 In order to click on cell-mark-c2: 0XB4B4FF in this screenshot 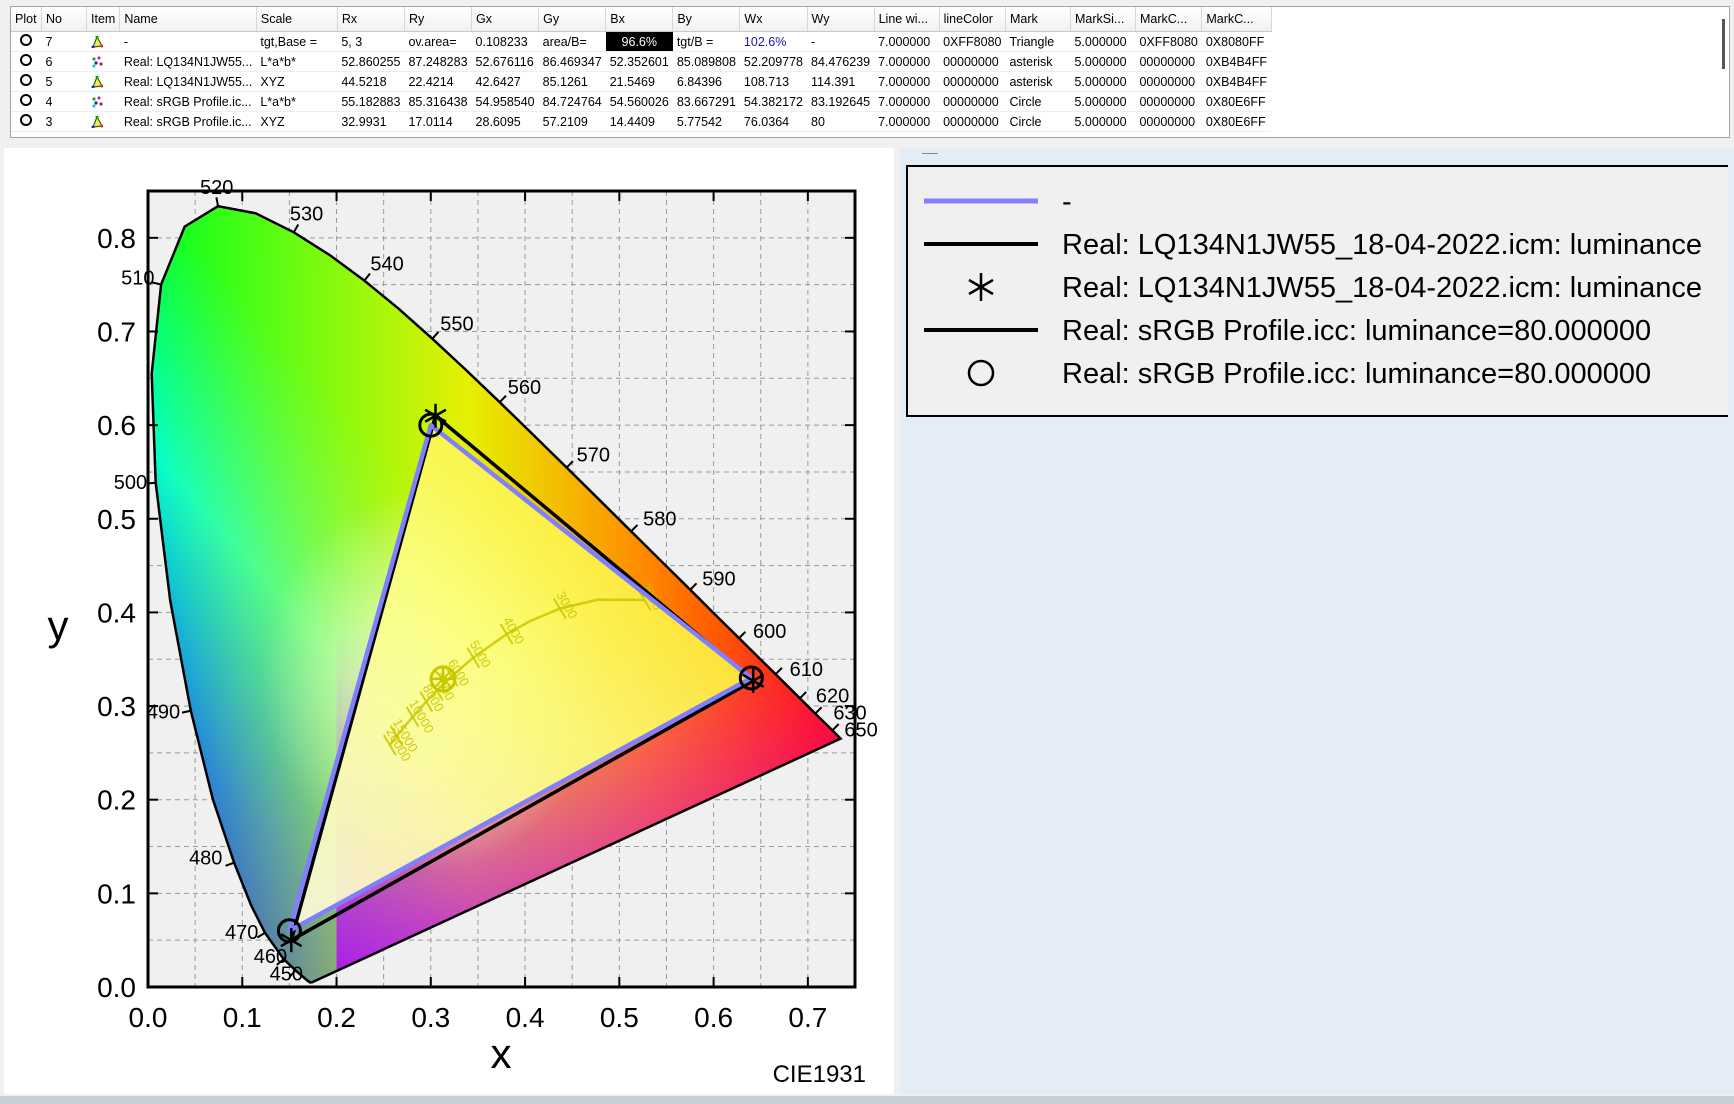, I will do `click(1236, 61)`.